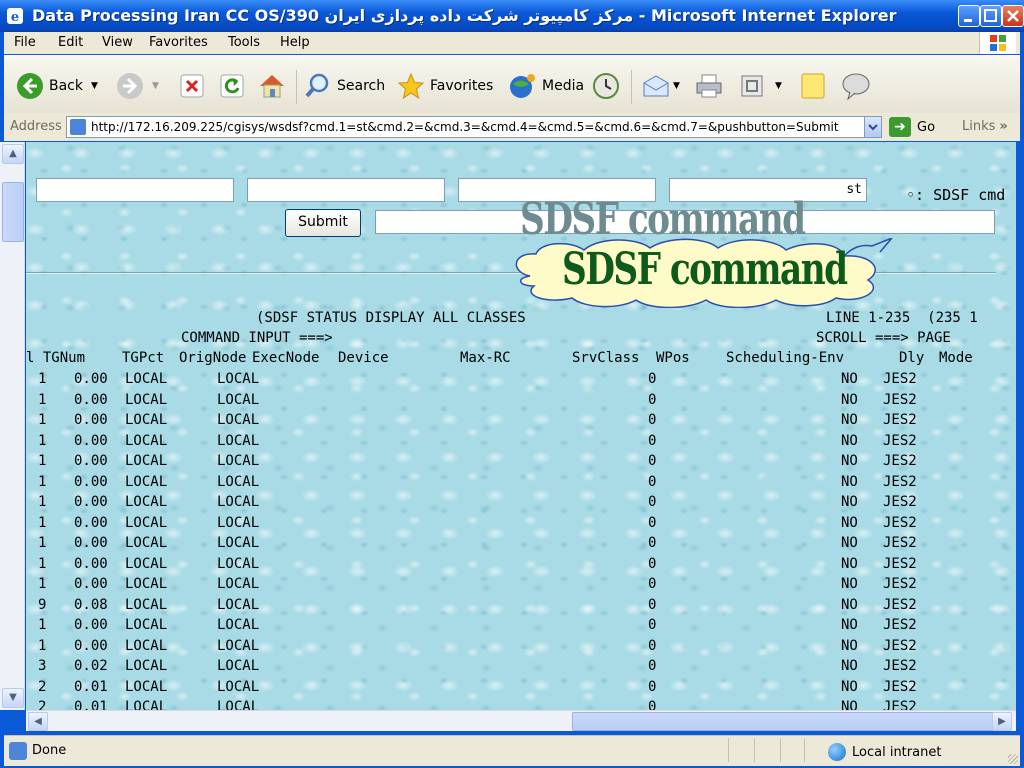 The width and height of the screenshot is (1024, 768). I want to click on mail-dropdown-icon: ▼, so click(676, 86).